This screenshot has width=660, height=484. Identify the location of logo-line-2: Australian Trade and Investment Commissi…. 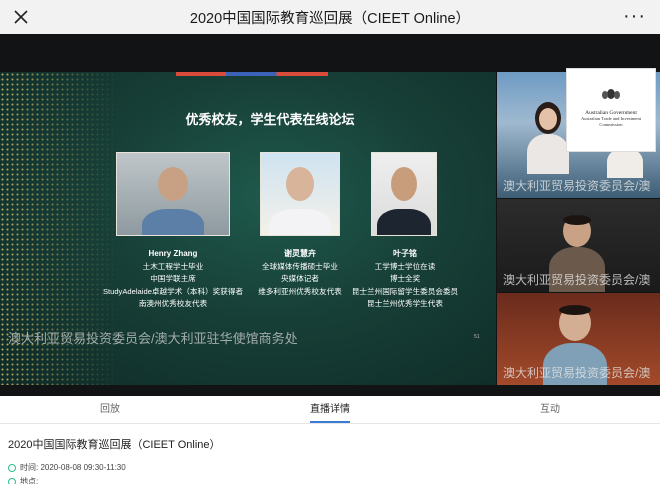
(611, 121).